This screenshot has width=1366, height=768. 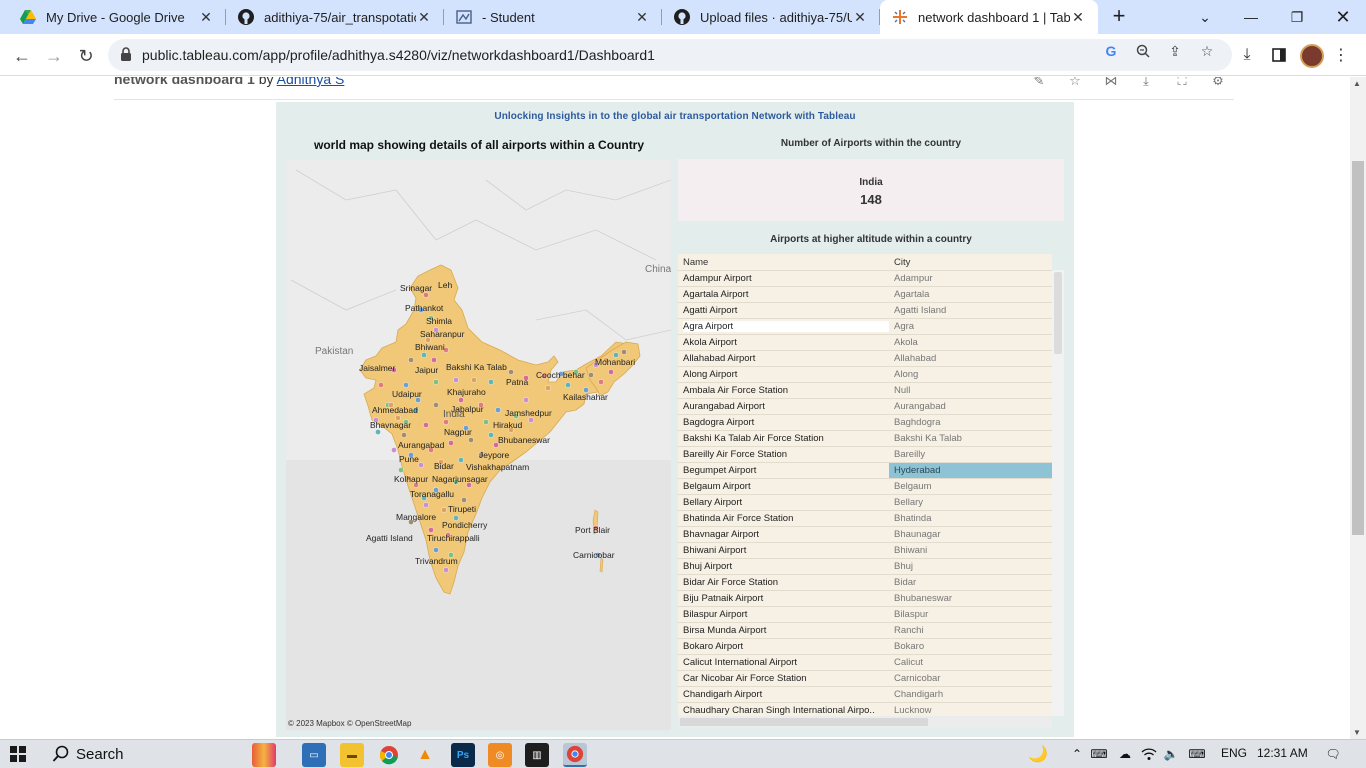 I want to click on windows-start-icon, so click(x=18, y=754).